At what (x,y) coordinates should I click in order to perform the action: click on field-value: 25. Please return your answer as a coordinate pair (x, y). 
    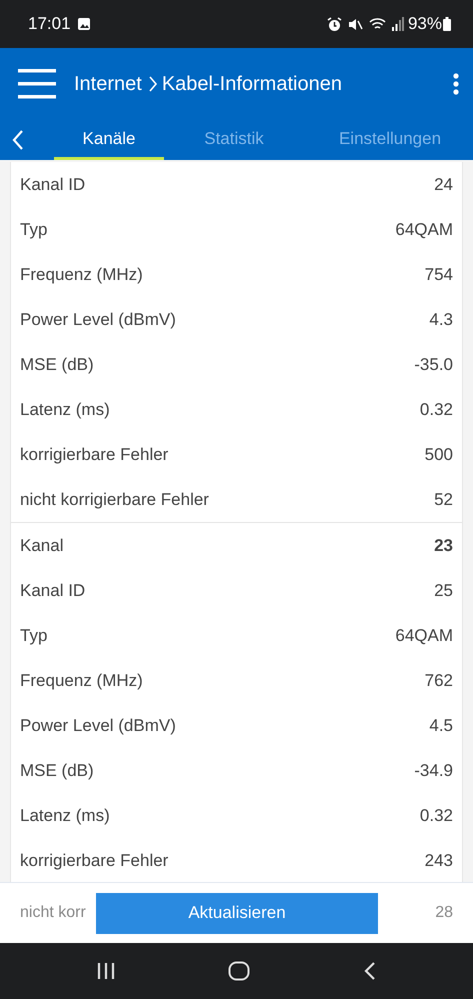
    Looking at the image, I should click on (443, 590).